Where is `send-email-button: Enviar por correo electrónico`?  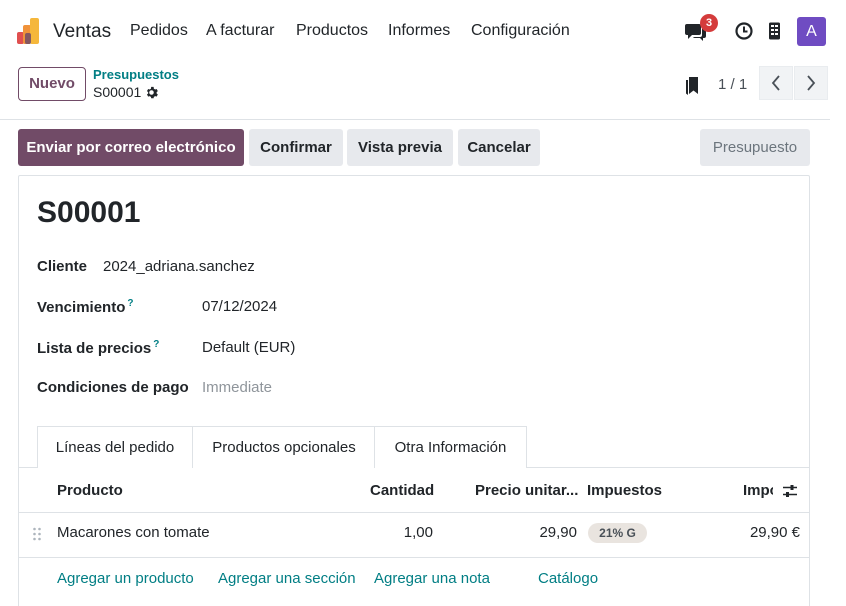
send-email-button: Enviar por correo electrónico is located at coordinates (131, 147).